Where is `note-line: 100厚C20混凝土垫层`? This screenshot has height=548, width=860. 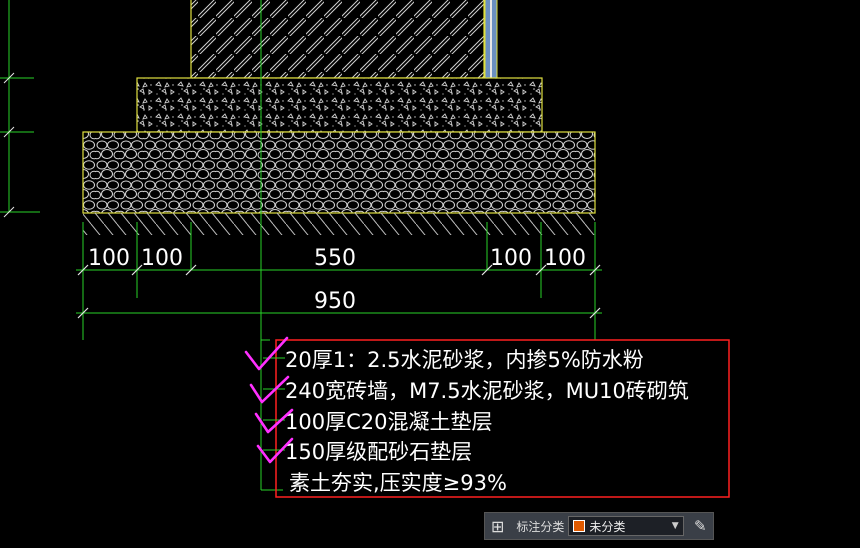 note-line: 100厚C20混凝土垫层 is located at coordinates (388, 422).